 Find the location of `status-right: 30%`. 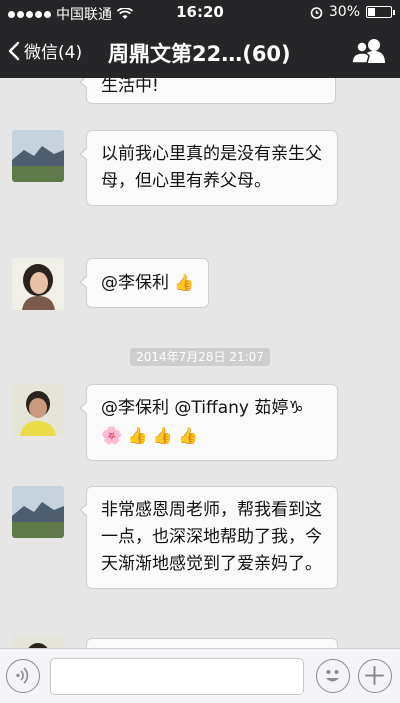

status-right: 30% is located at coordinates (352, 12).